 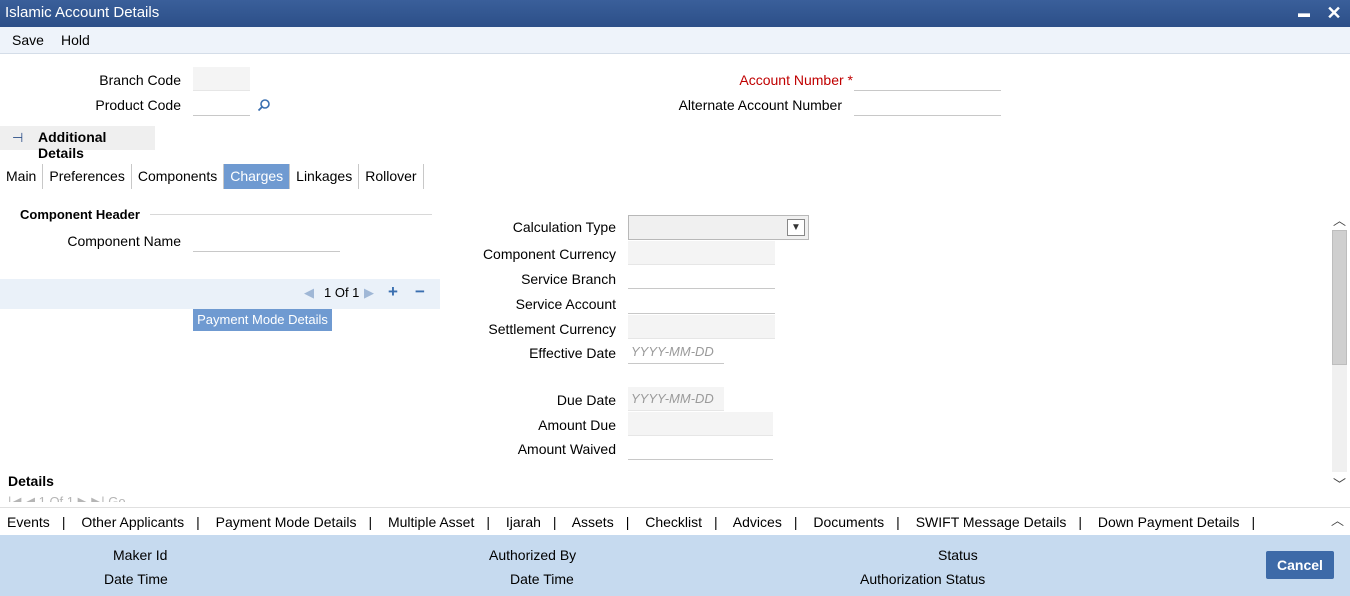 What do you see at coordinates (140, 80) in the screenshot?
I see `branch-code-label: Branch Code` at bounding box center [140, 80].